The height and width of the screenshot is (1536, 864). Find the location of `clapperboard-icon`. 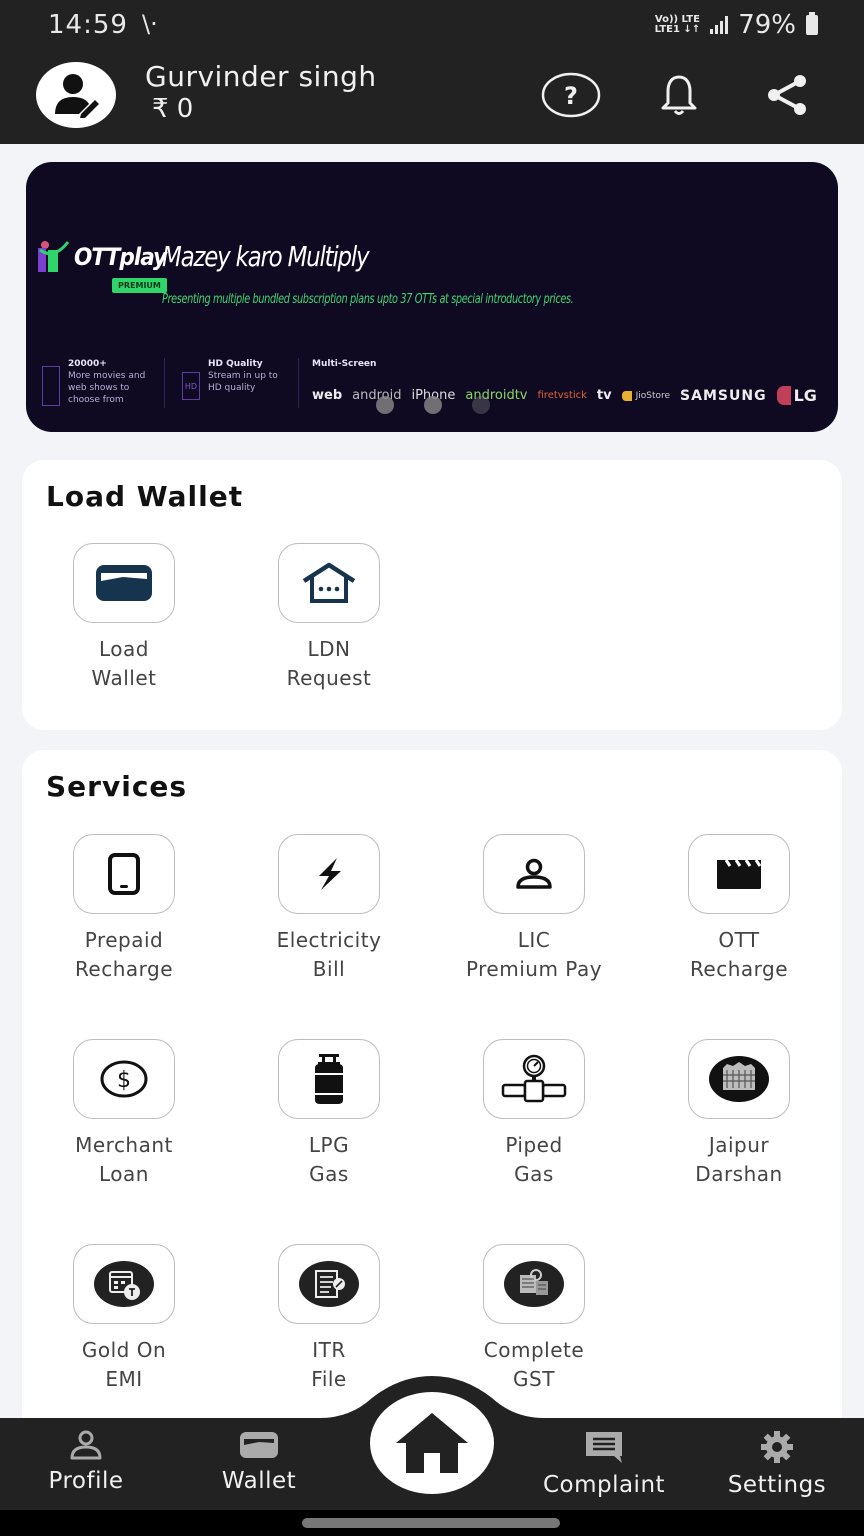

clapperboard-icon is located at coordinates (739, 874).